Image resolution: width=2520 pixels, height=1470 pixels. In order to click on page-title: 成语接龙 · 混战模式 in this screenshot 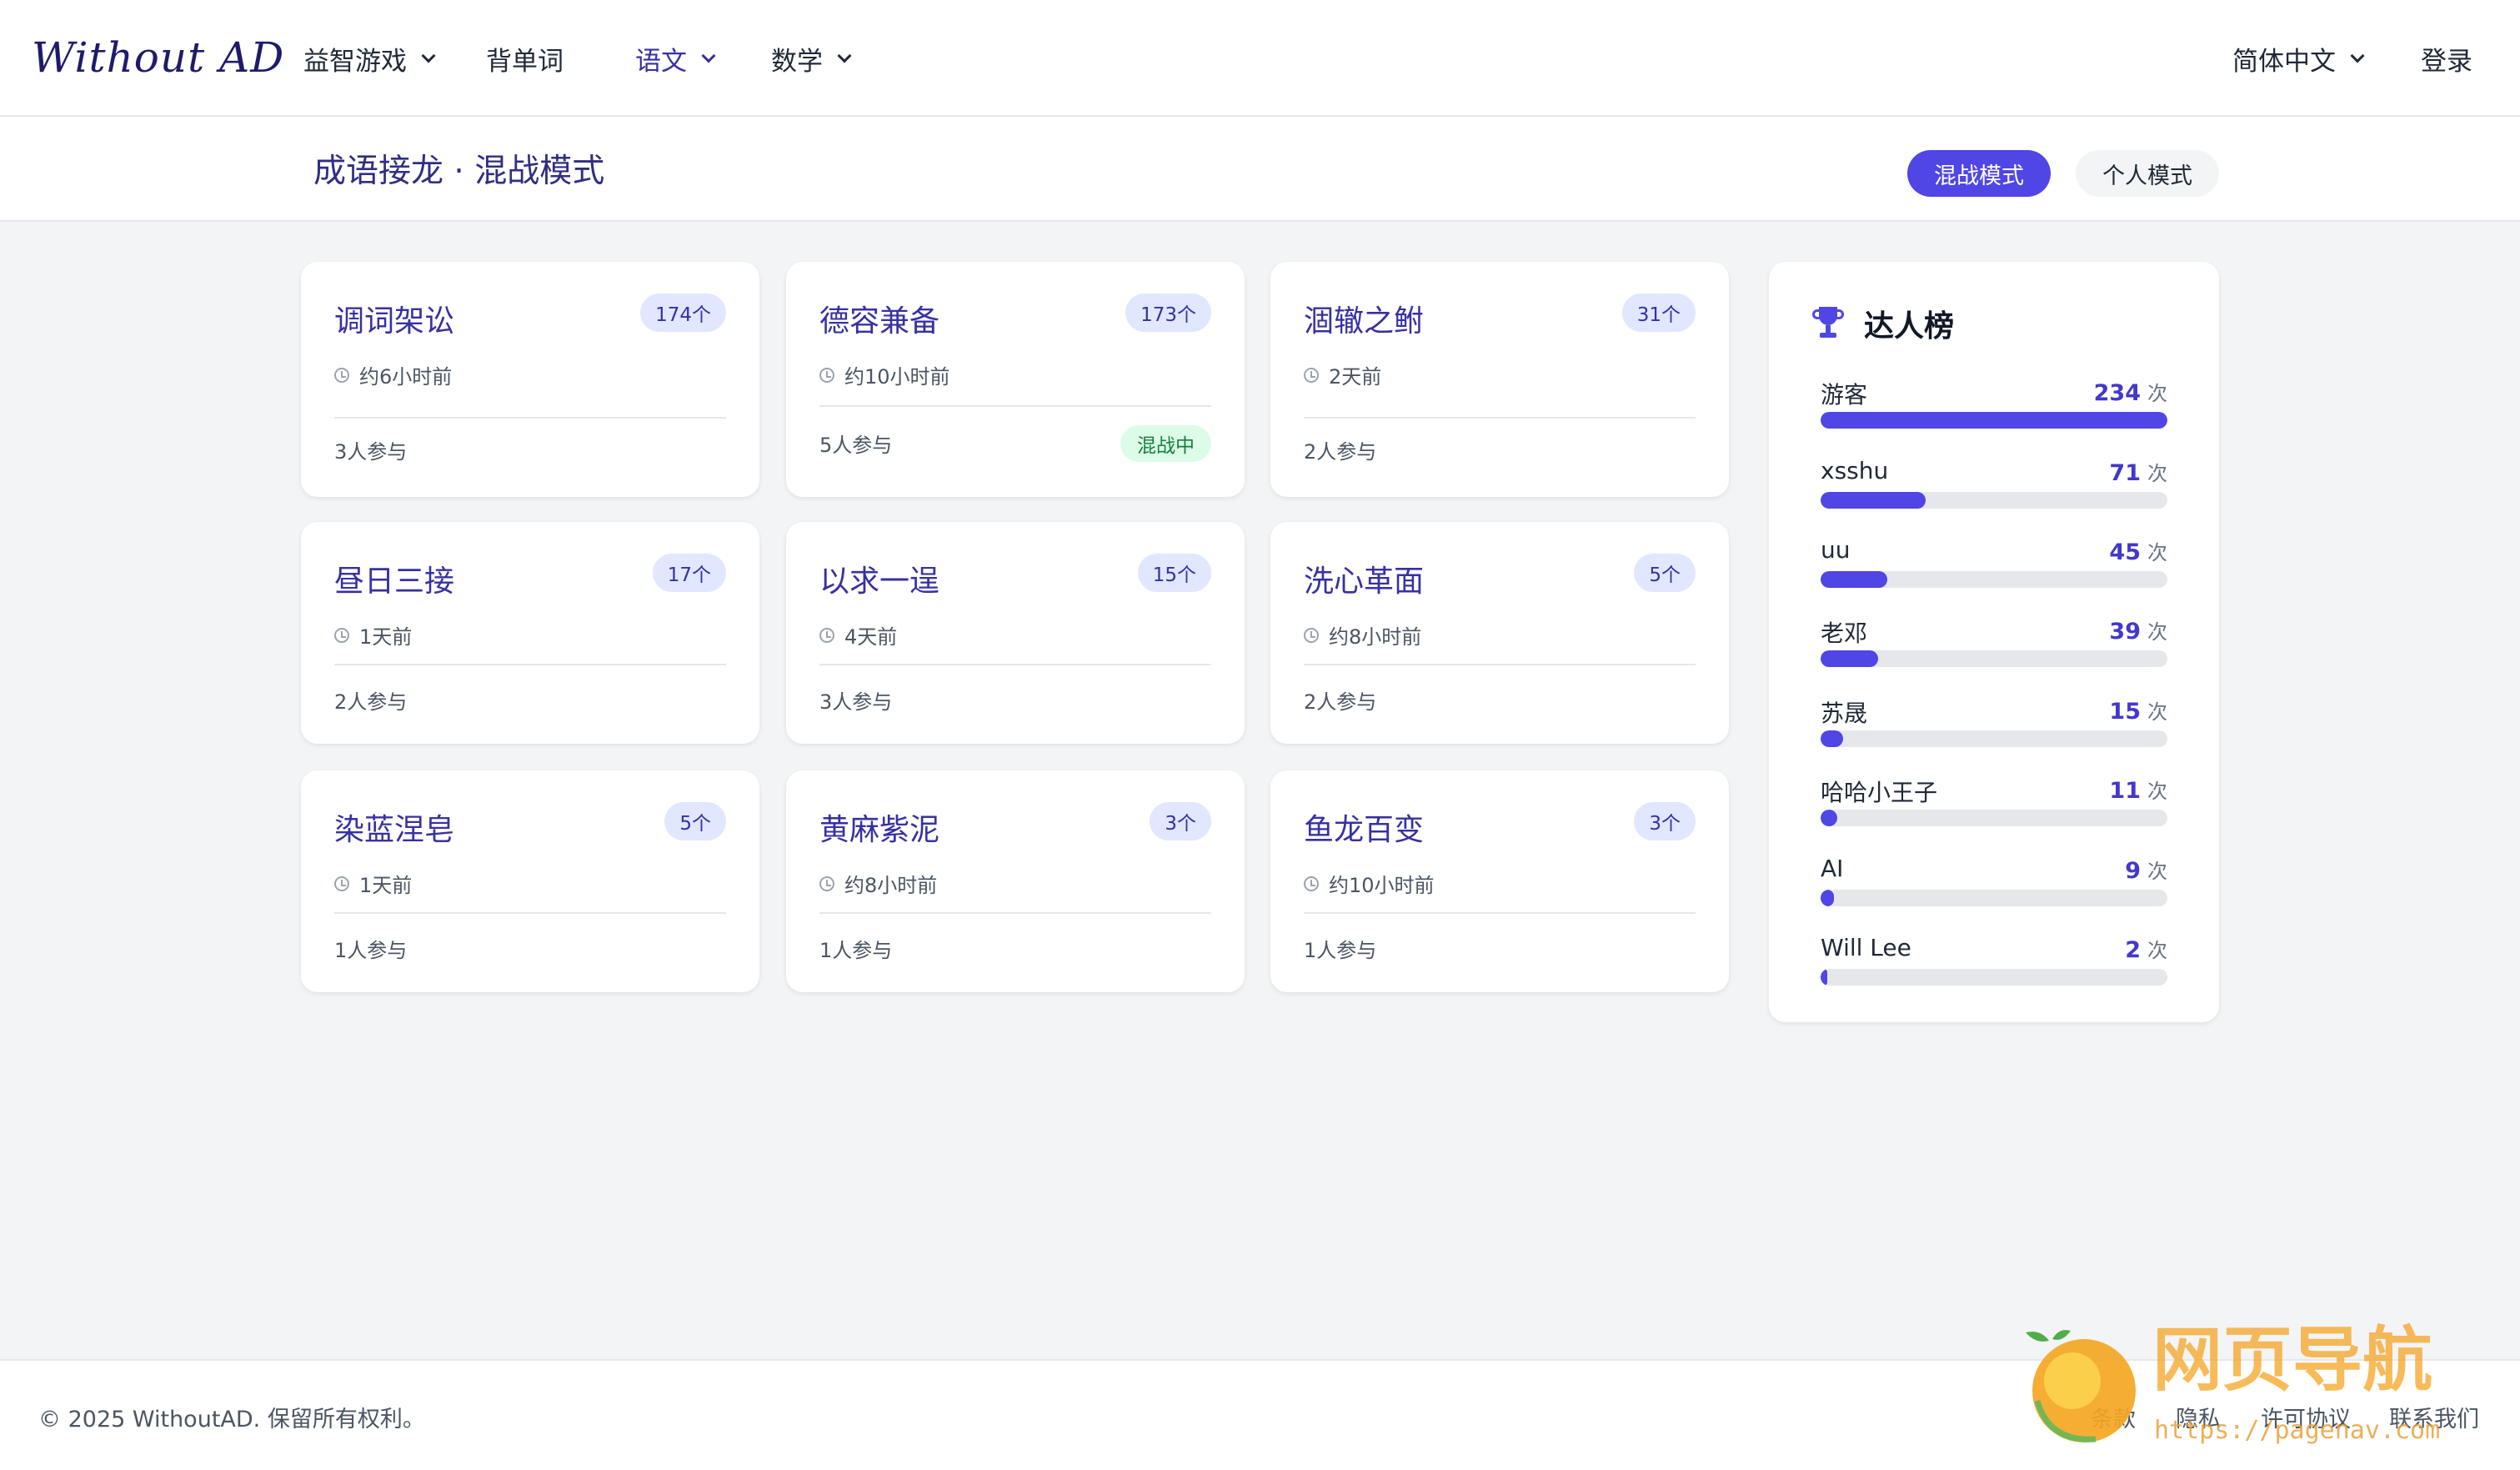, I will do `click(459, 171)`.